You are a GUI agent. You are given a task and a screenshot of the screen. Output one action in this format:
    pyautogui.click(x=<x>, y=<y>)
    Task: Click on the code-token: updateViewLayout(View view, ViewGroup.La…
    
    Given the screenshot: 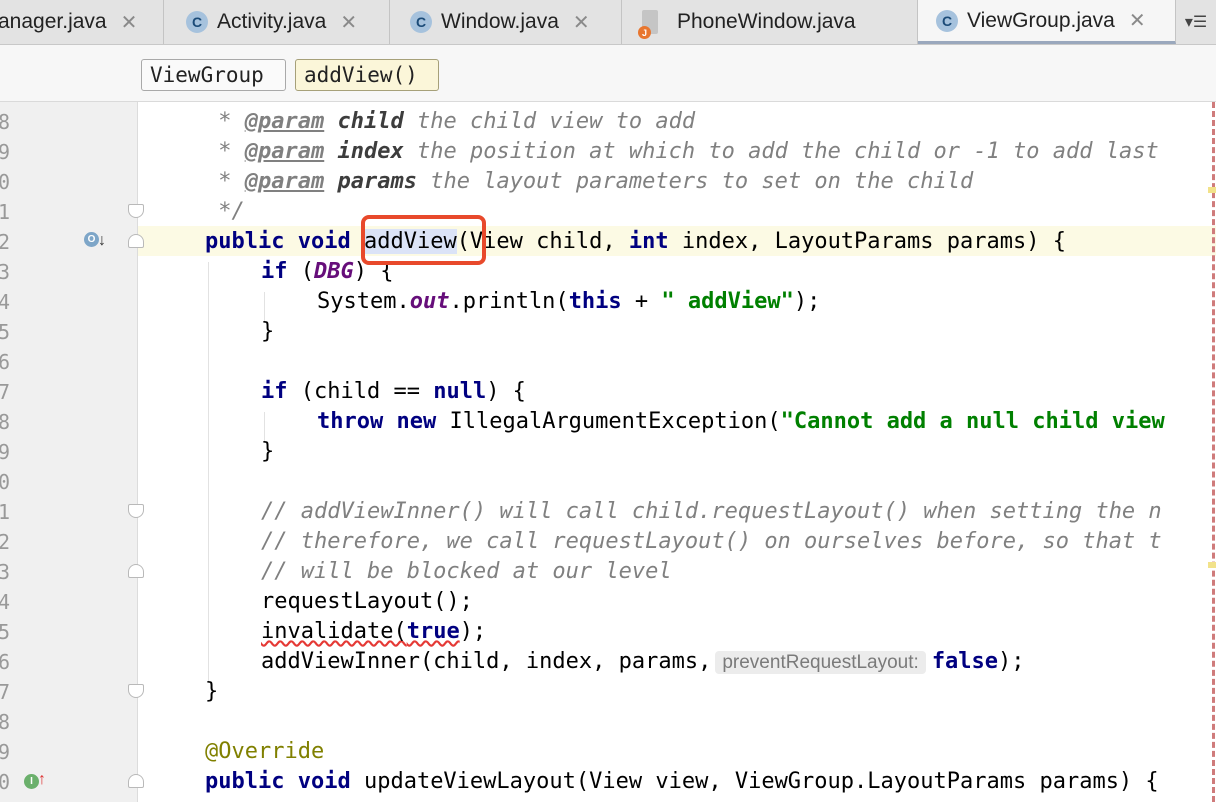 What is the action you would take?
    pyautogui.click(x=754, y=781)
    